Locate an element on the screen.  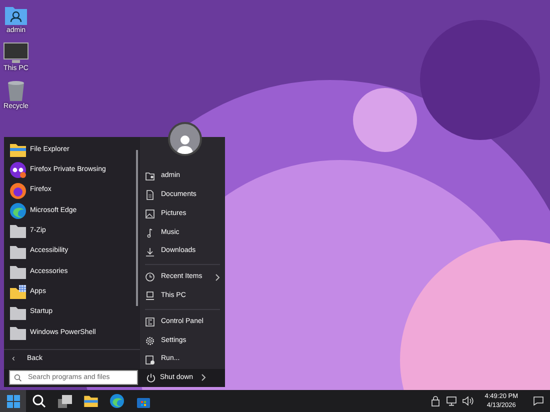
back-chevron-icon: ‹ is located at coordinates (13, 359).